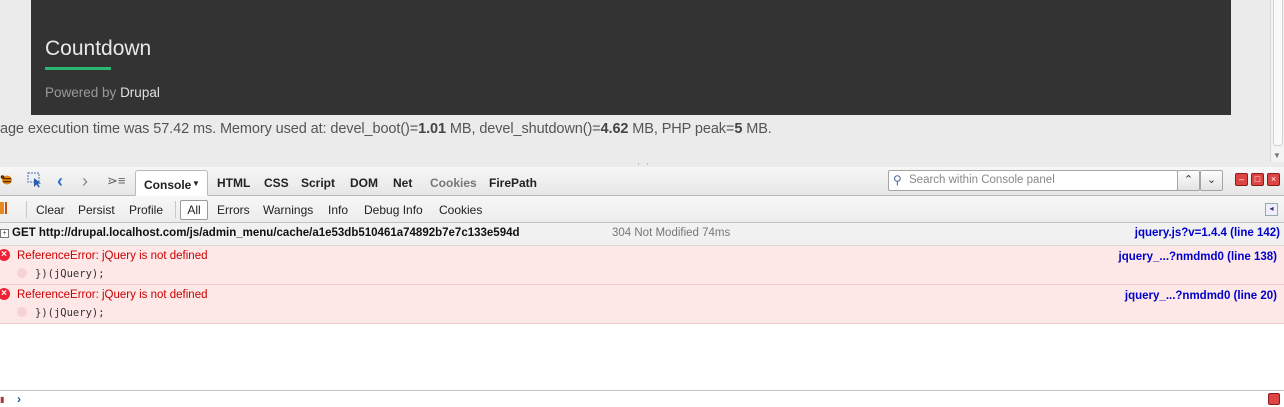 This screenshot has height=407, width=1284. I want to click on forward-arrow-icon: ›, so click(85, 181).